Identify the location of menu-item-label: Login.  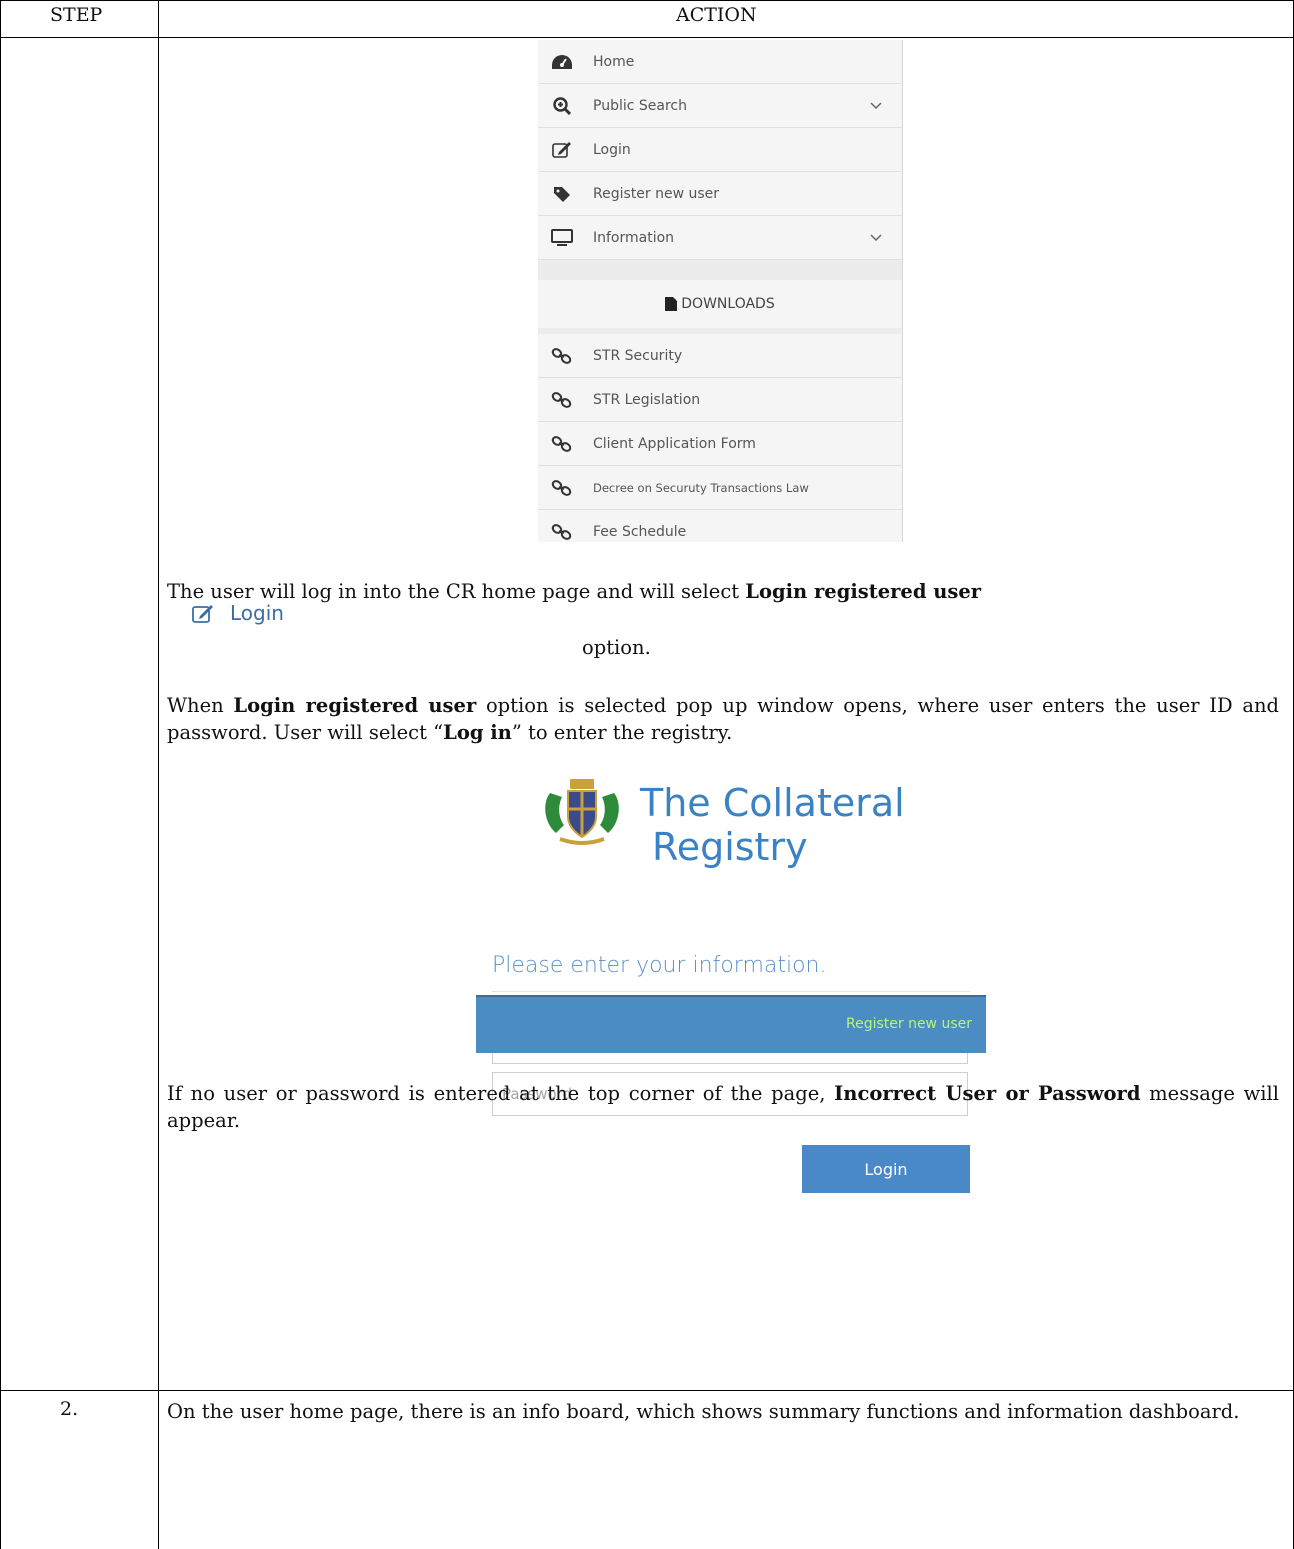
(612, 149).